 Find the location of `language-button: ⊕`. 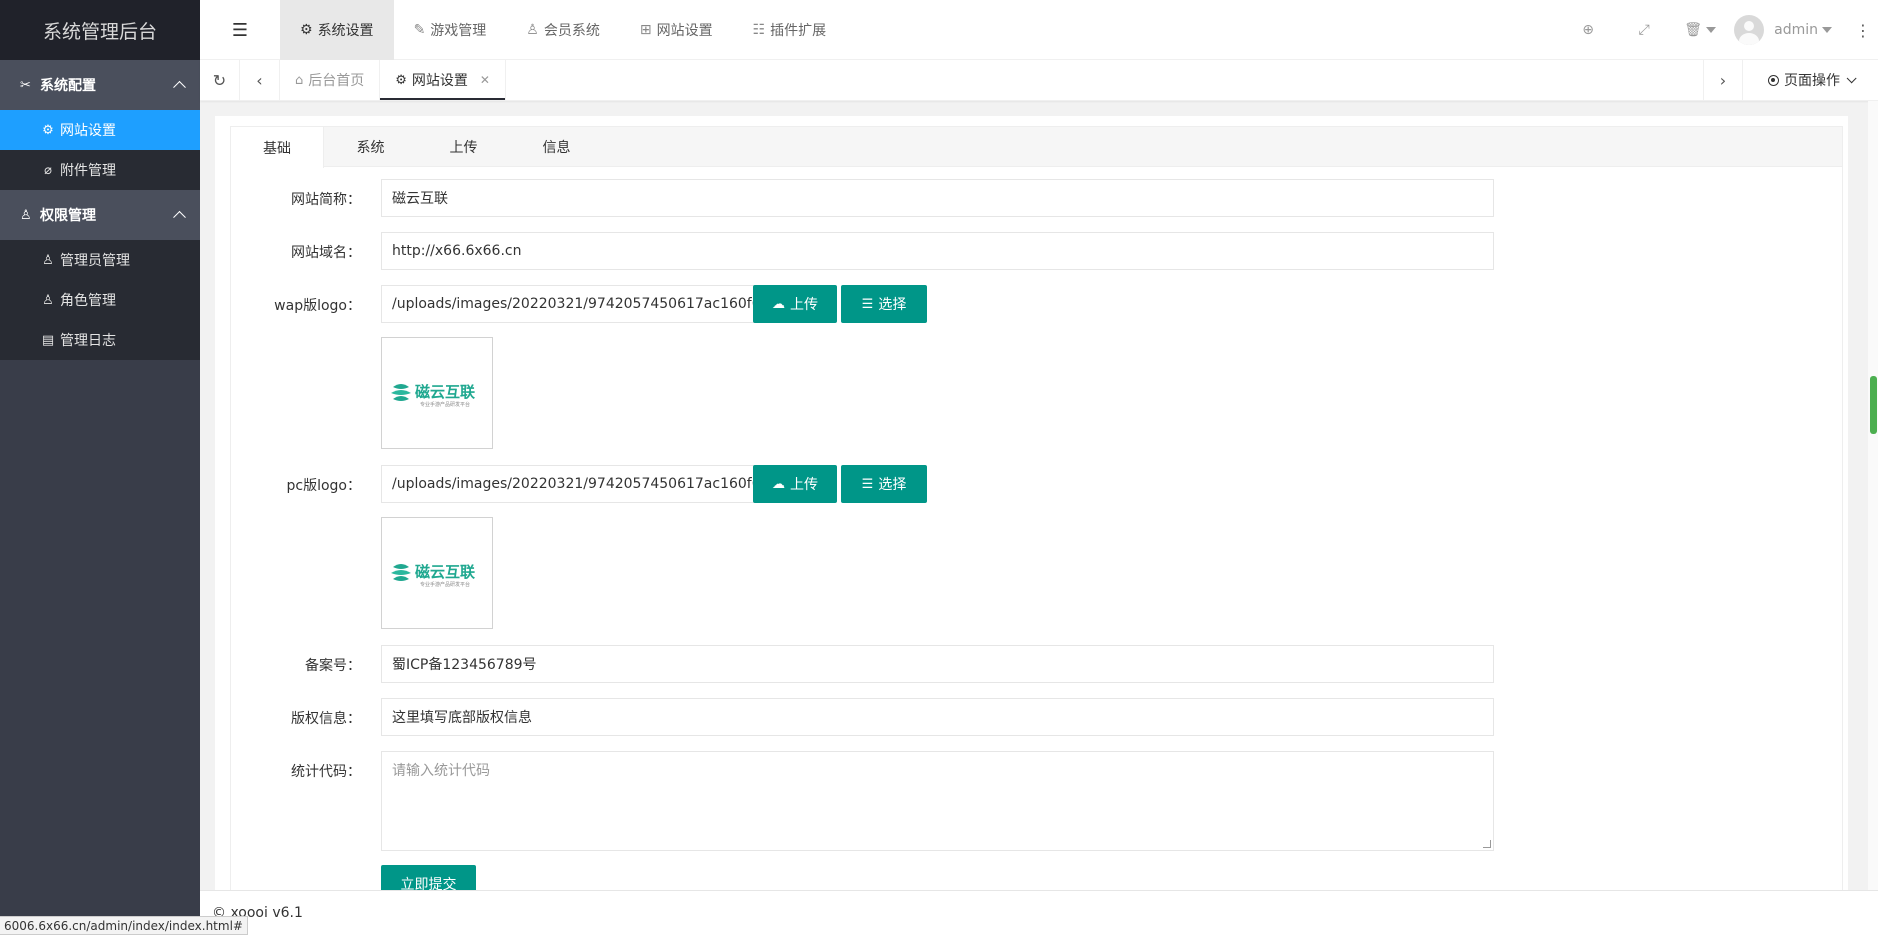

language-button: ⊕ is located at coordinates (1588, 30).